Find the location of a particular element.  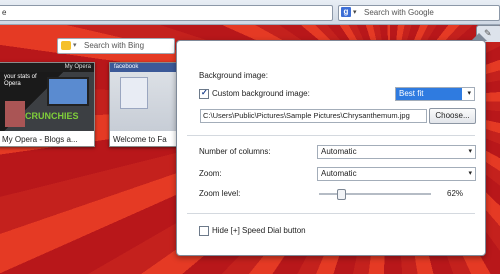

laptop-image is located at coordinates (68, 91).